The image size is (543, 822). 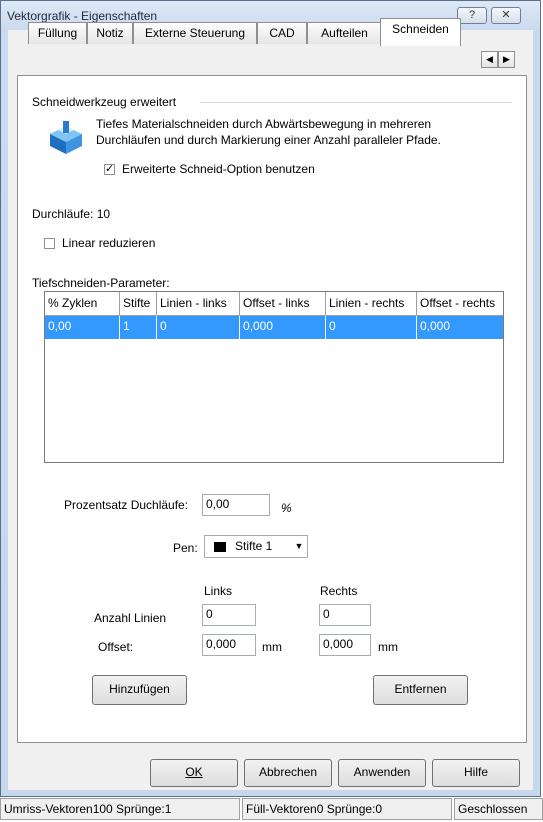 What do you see at coordinates (198, 304) in the screenshot?
I see `column-header-linien-links: Linien - links` at bounding box center [198, 304].